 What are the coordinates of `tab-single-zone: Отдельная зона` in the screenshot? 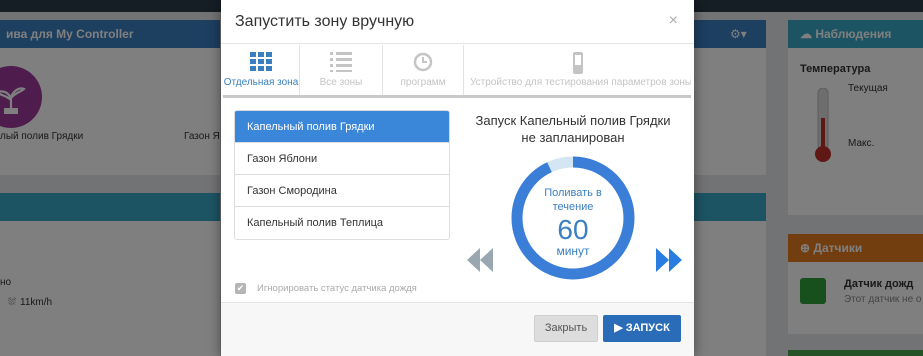 It's located at (261, 70).